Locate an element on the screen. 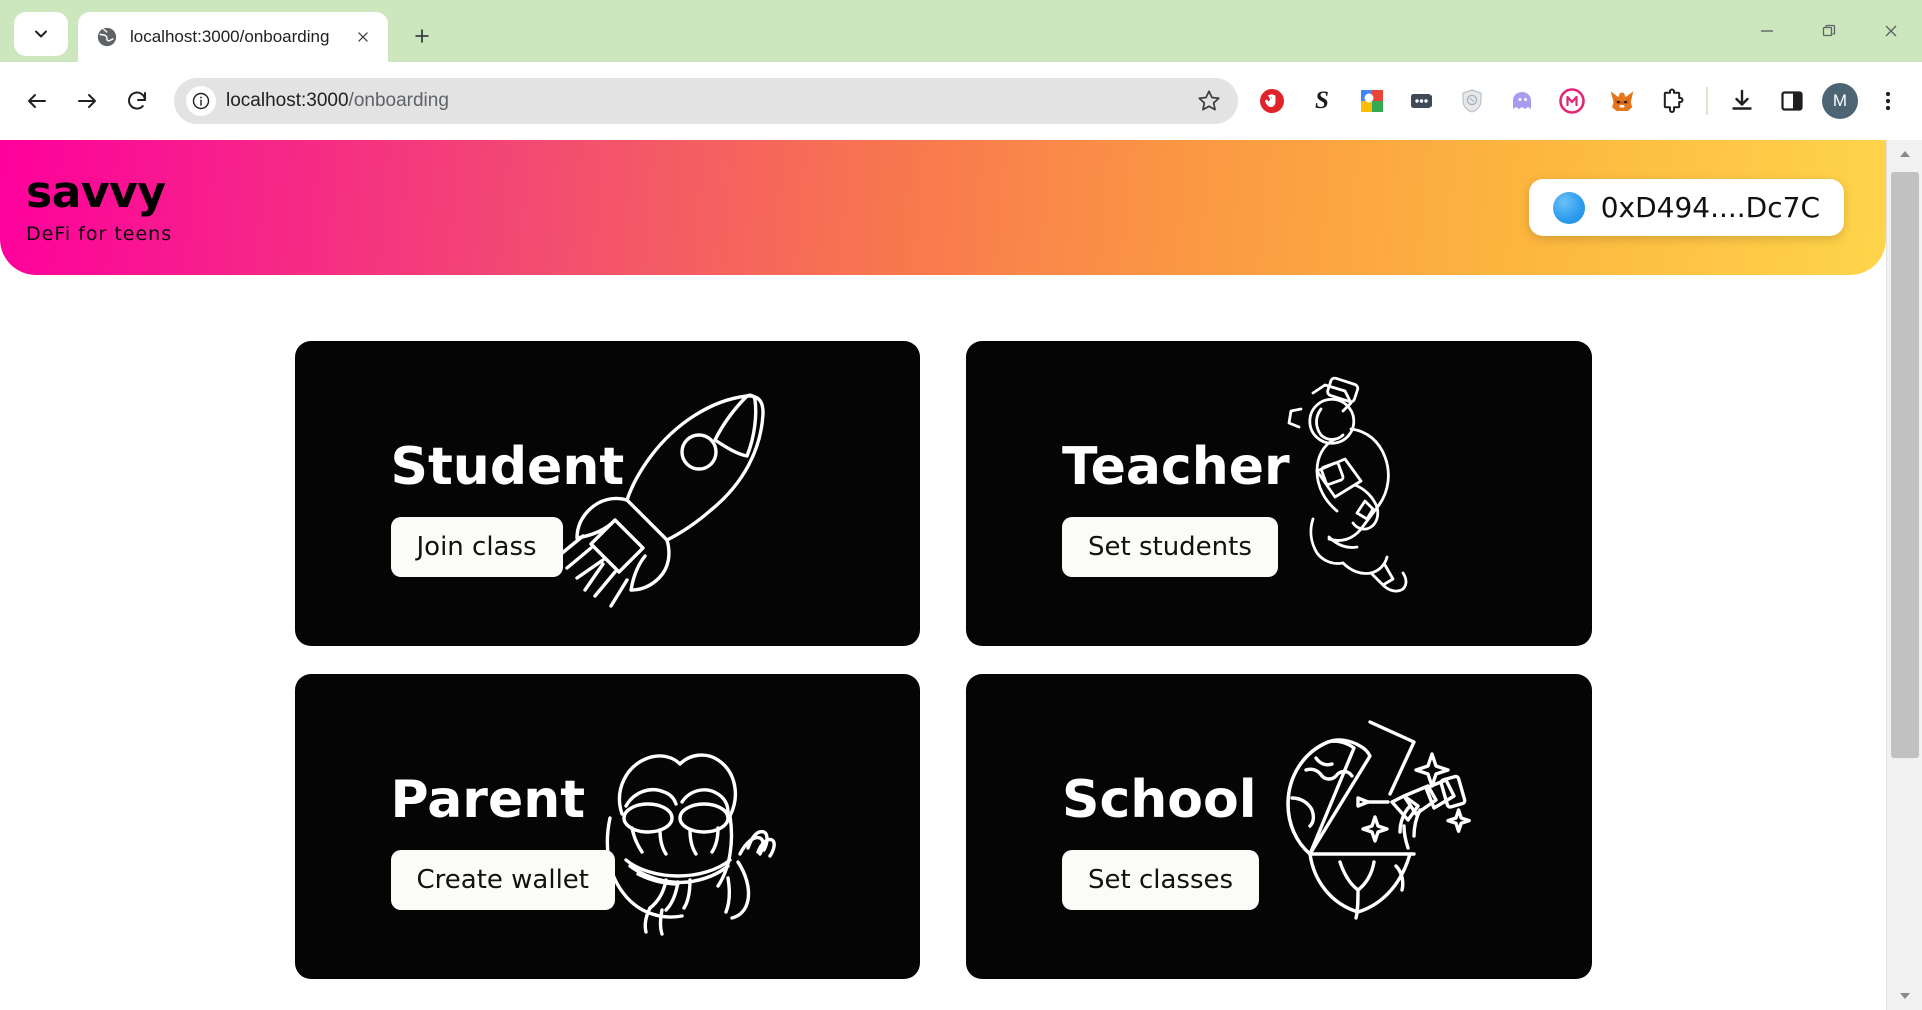  card-title: Parent is located at coordinates (488, 800).